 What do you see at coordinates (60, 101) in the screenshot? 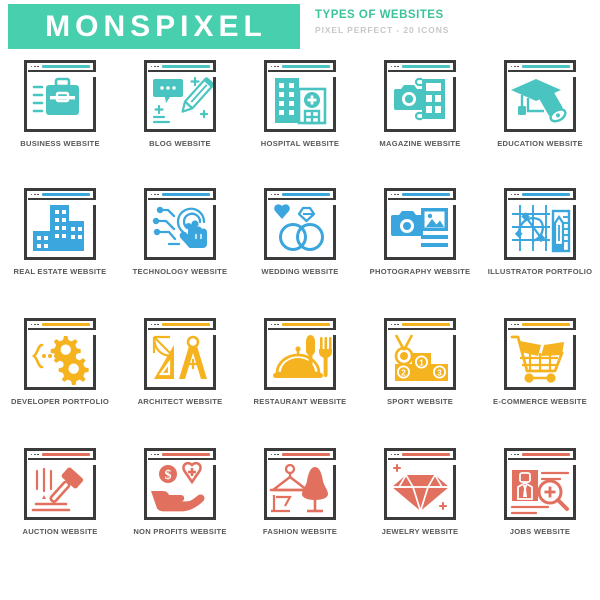
I see `briefcase-icon` at bounding box center [60, 101].